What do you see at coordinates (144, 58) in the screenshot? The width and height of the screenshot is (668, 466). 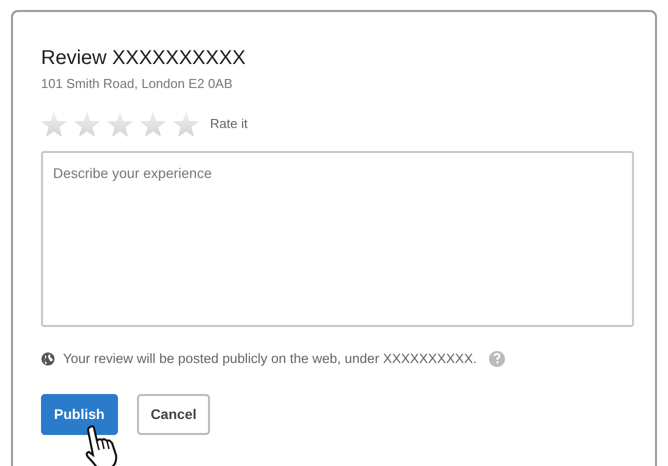 I see `dialog-title: Review XXXXXXXXXX` at bounding box center [144, 58].